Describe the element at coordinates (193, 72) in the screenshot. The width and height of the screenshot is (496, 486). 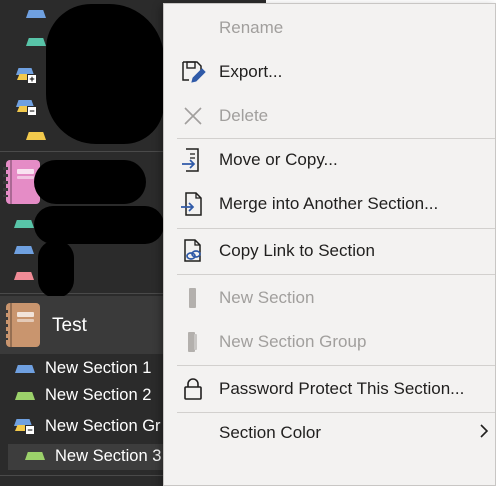
I see `export-icon` at that location.